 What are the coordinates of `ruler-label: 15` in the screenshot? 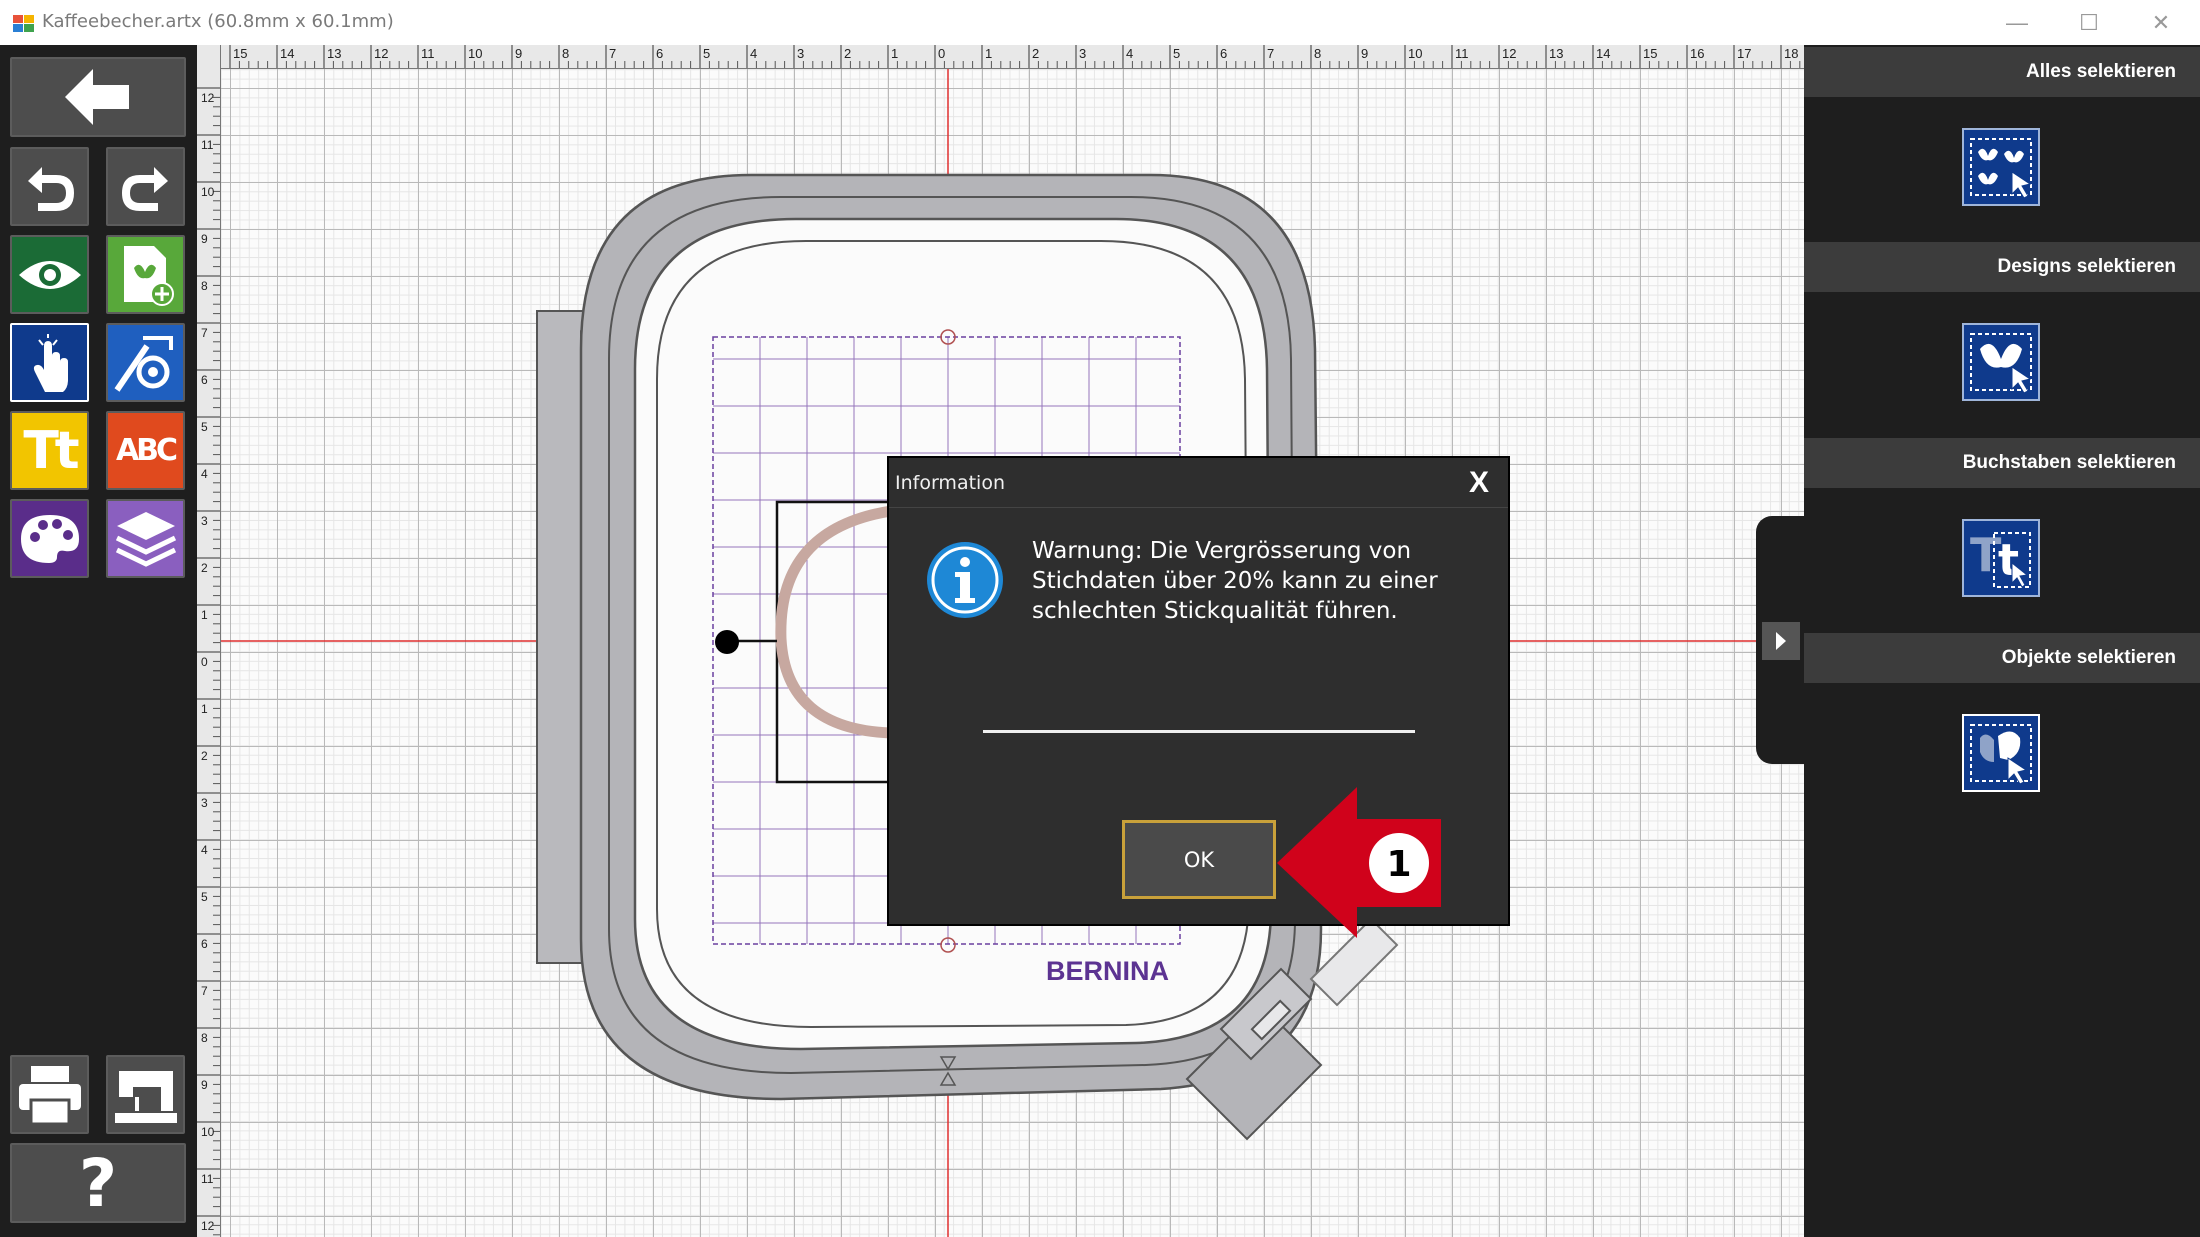 It's located at (240, 53).